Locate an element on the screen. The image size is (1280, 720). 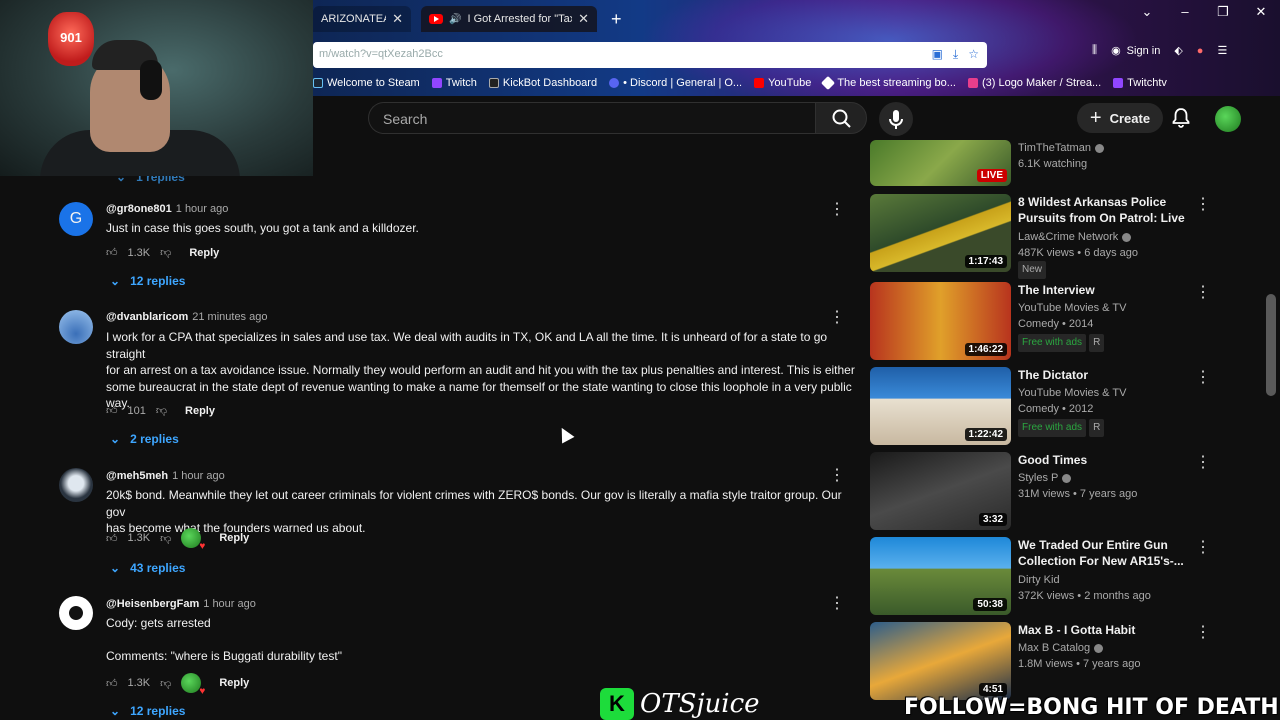
account-avatar is located at coordinates (1228, 119).